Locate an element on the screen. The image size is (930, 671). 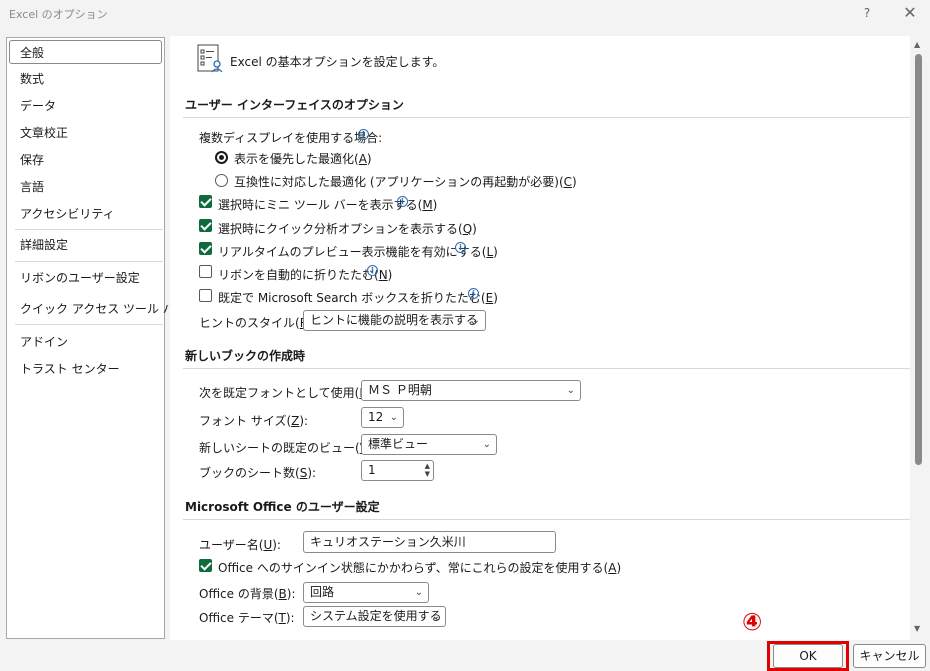
cancel-button: キャンセル is located at coordinates (889, 656).